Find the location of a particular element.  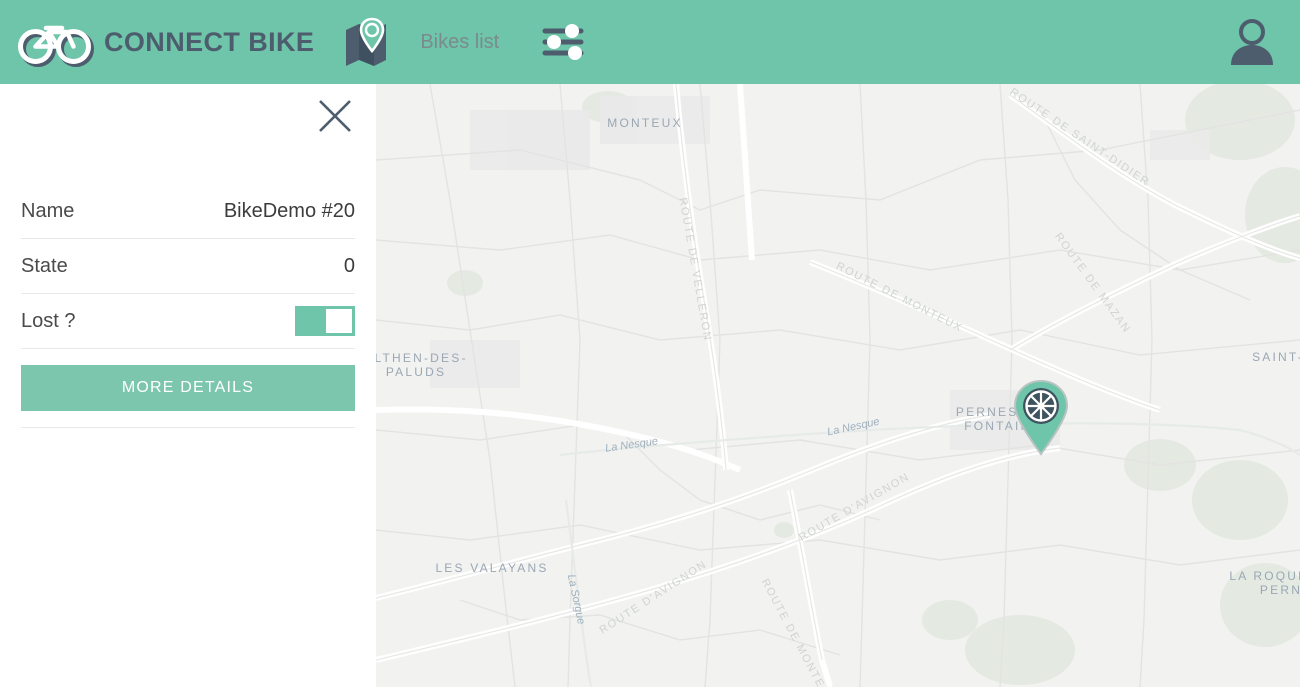

detail-row-state: State 0 is located at coordinates (188, 266).